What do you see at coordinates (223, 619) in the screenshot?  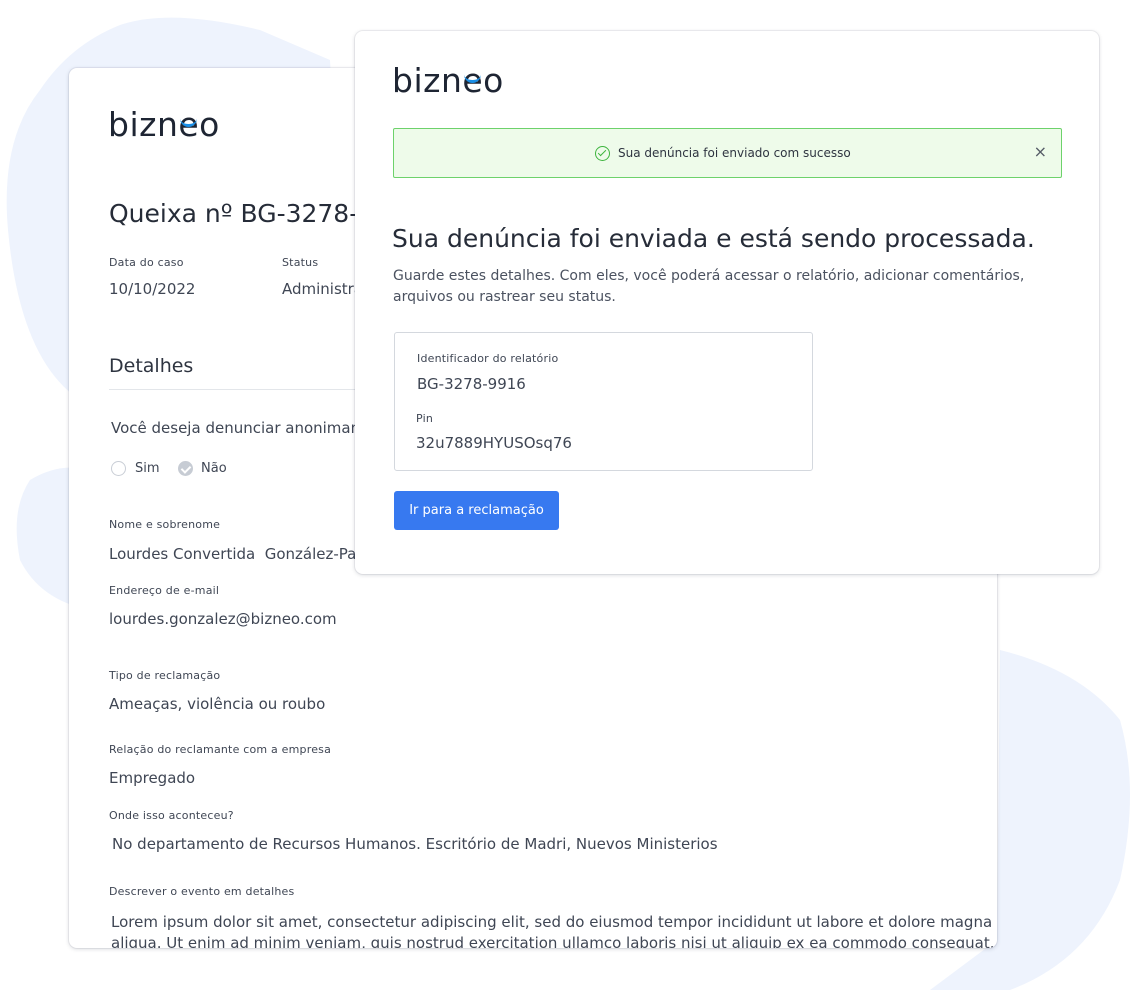 I see `email-value: lourdes.gonzalez@bizneo.com` at bounding box center [223, 619].